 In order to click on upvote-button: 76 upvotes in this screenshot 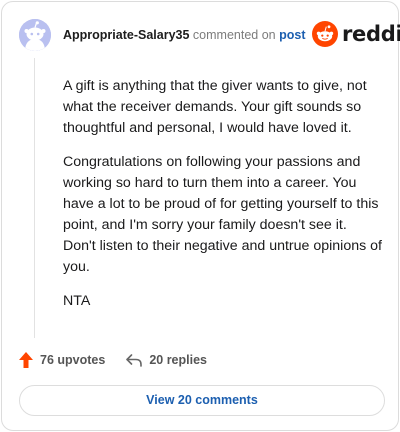, I will do `click(61, 360)`.